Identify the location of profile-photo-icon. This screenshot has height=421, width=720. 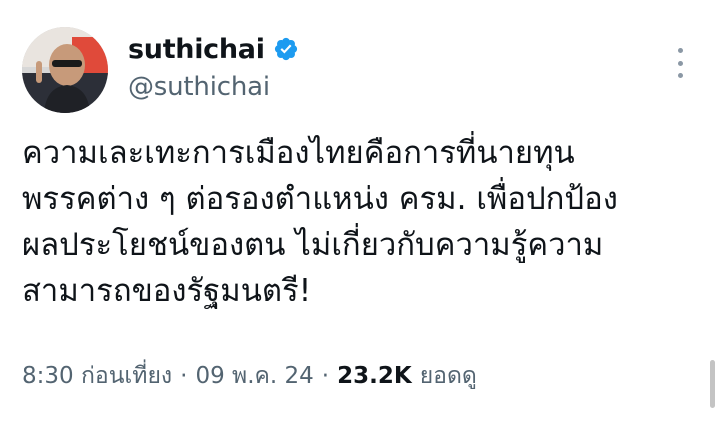
(65, 70).